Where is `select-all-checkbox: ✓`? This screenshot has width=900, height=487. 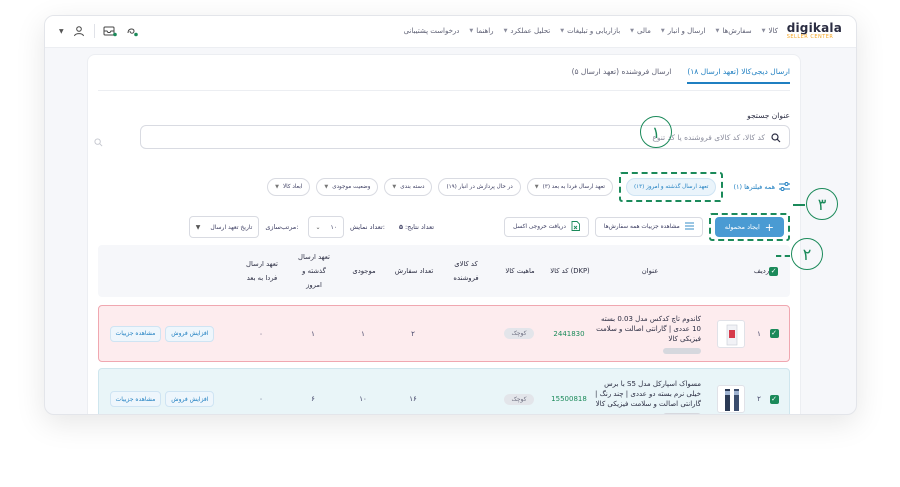
select-all-checkbox: ✓ is located at coordinates (774, 271).